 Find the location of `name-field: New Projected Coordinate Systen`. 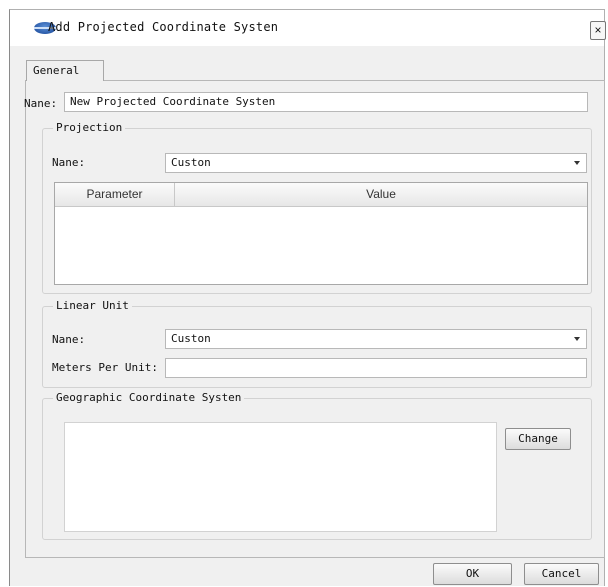

name-field: New Projected Coordinate Systen is located at coordinates (326, 102).